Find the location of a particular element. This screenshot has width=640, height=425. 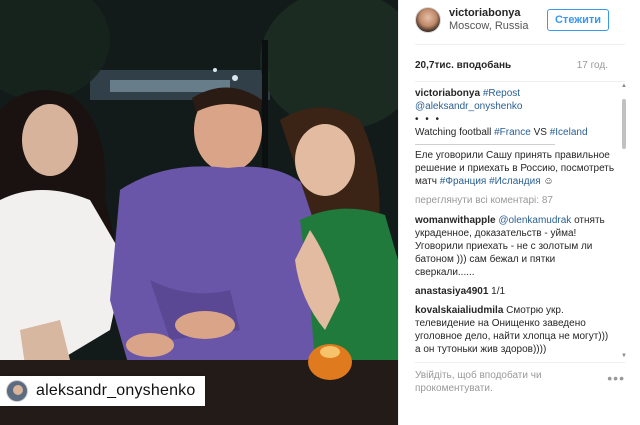

caption-dots: • • • is located at coordinates (428, 119).